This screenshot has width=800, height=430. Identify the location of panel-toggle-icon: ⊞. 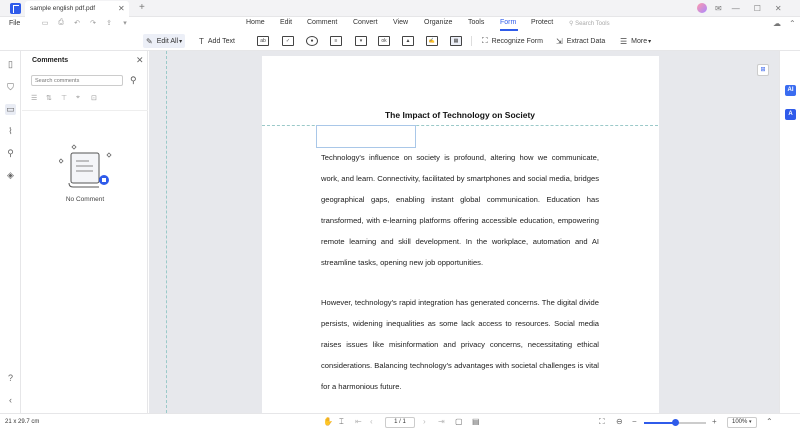
(763, 70).